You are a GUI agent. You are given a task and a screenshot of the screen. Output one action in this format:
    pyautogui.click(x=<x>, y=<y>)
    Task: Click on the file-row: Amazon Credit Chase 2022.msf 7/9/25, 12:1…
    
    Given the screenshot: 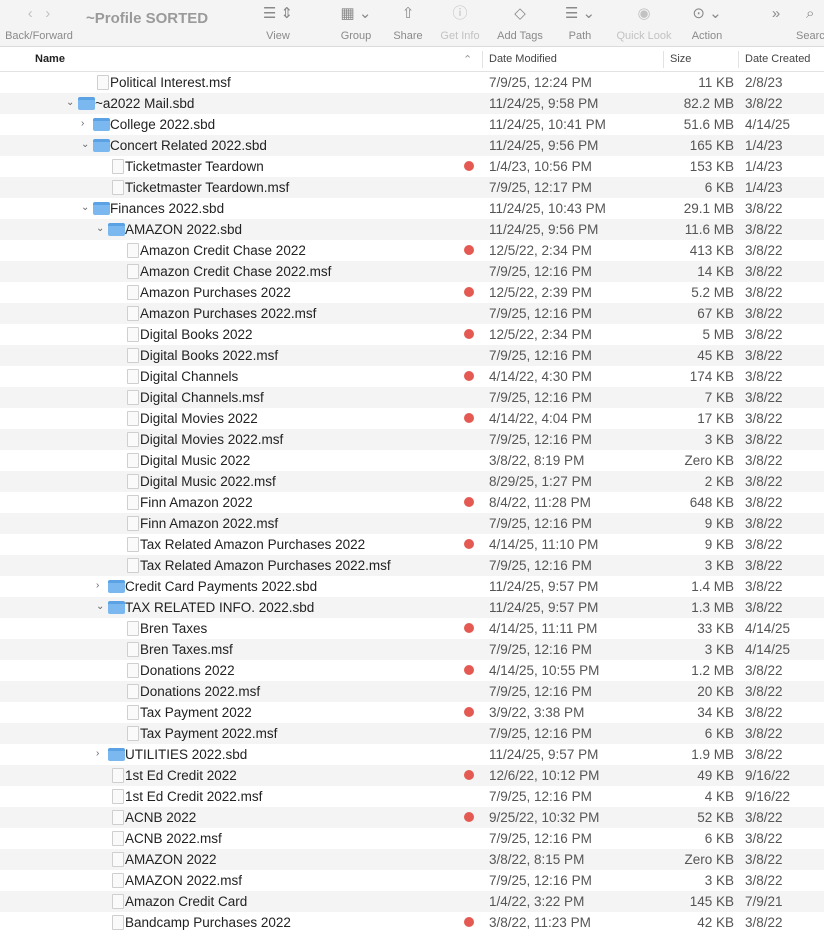 What is the action you would take?
    pyautogui.click(x=412, y=271)
    